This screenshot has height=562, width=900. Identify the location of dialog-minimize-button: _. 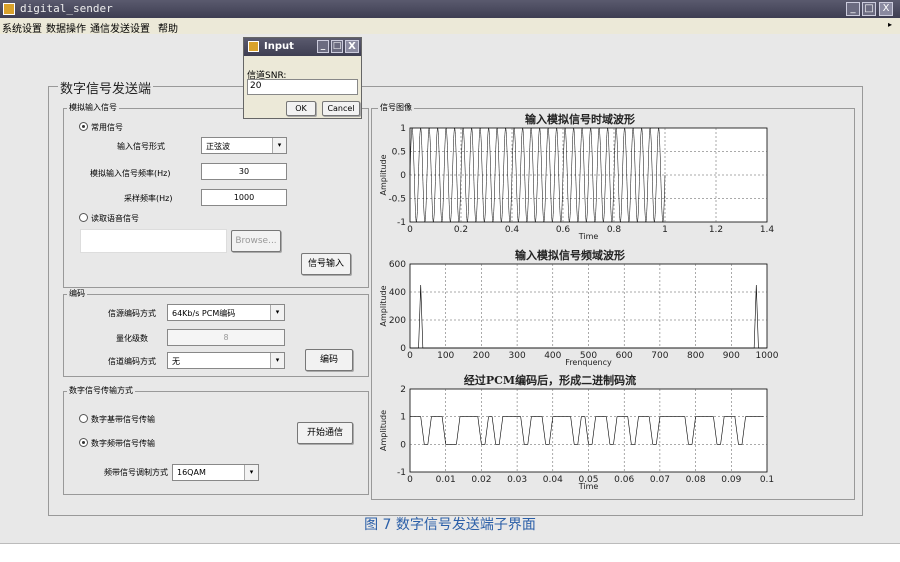
(323, 46).